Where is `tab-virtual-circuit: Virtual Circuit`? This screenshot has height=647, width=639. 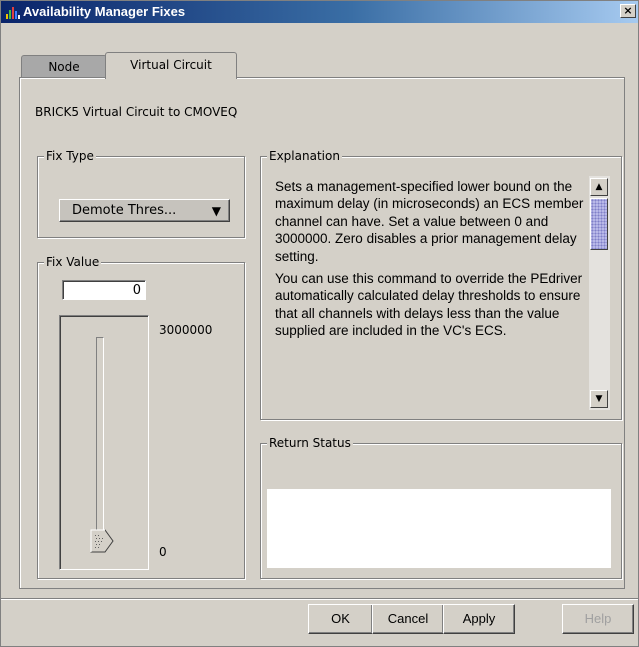
tab-virtual-circuit: Virtual Circuit is located at coordinates (171, 65).